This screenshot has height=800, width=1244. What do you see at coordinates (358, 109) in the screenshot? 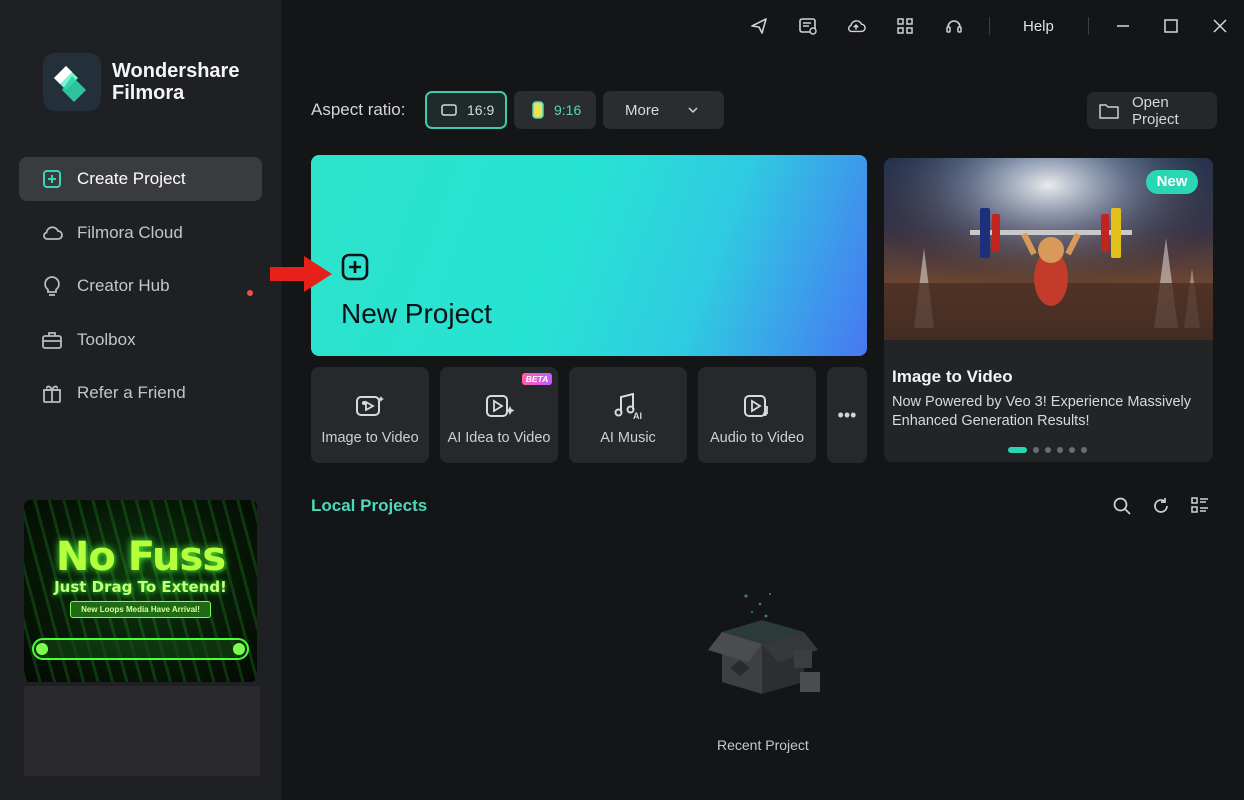
I see `aspect-ratio-label: Aspect ratio:` at bounding box center [358, 109].